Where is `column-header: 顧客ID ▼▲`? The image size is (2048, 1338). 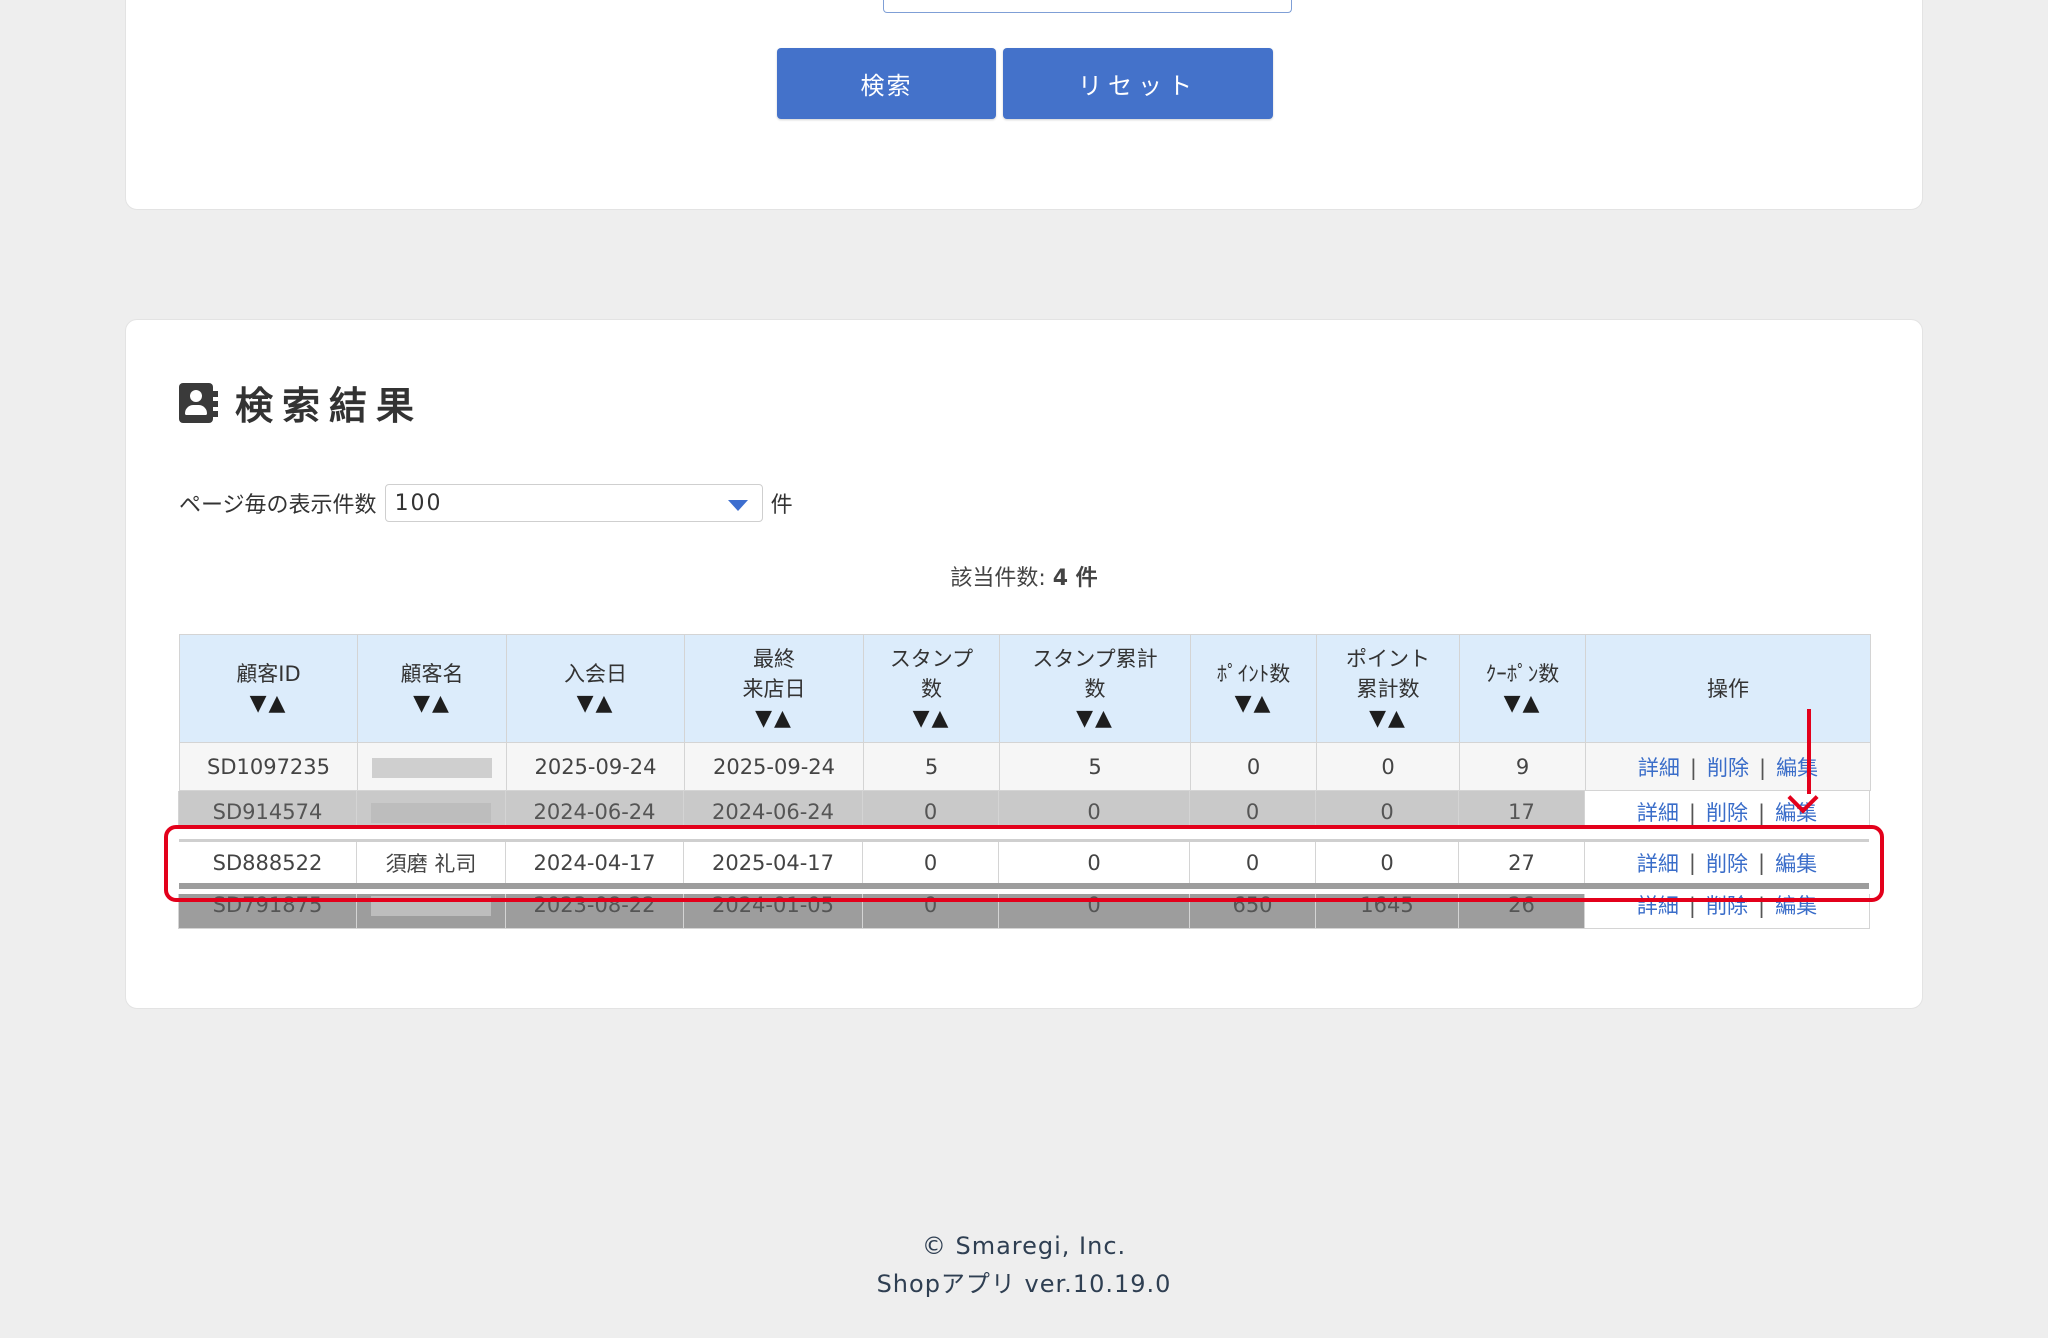
column-header: 顧客ID ▼▲ is located at coordinates (268, 688).